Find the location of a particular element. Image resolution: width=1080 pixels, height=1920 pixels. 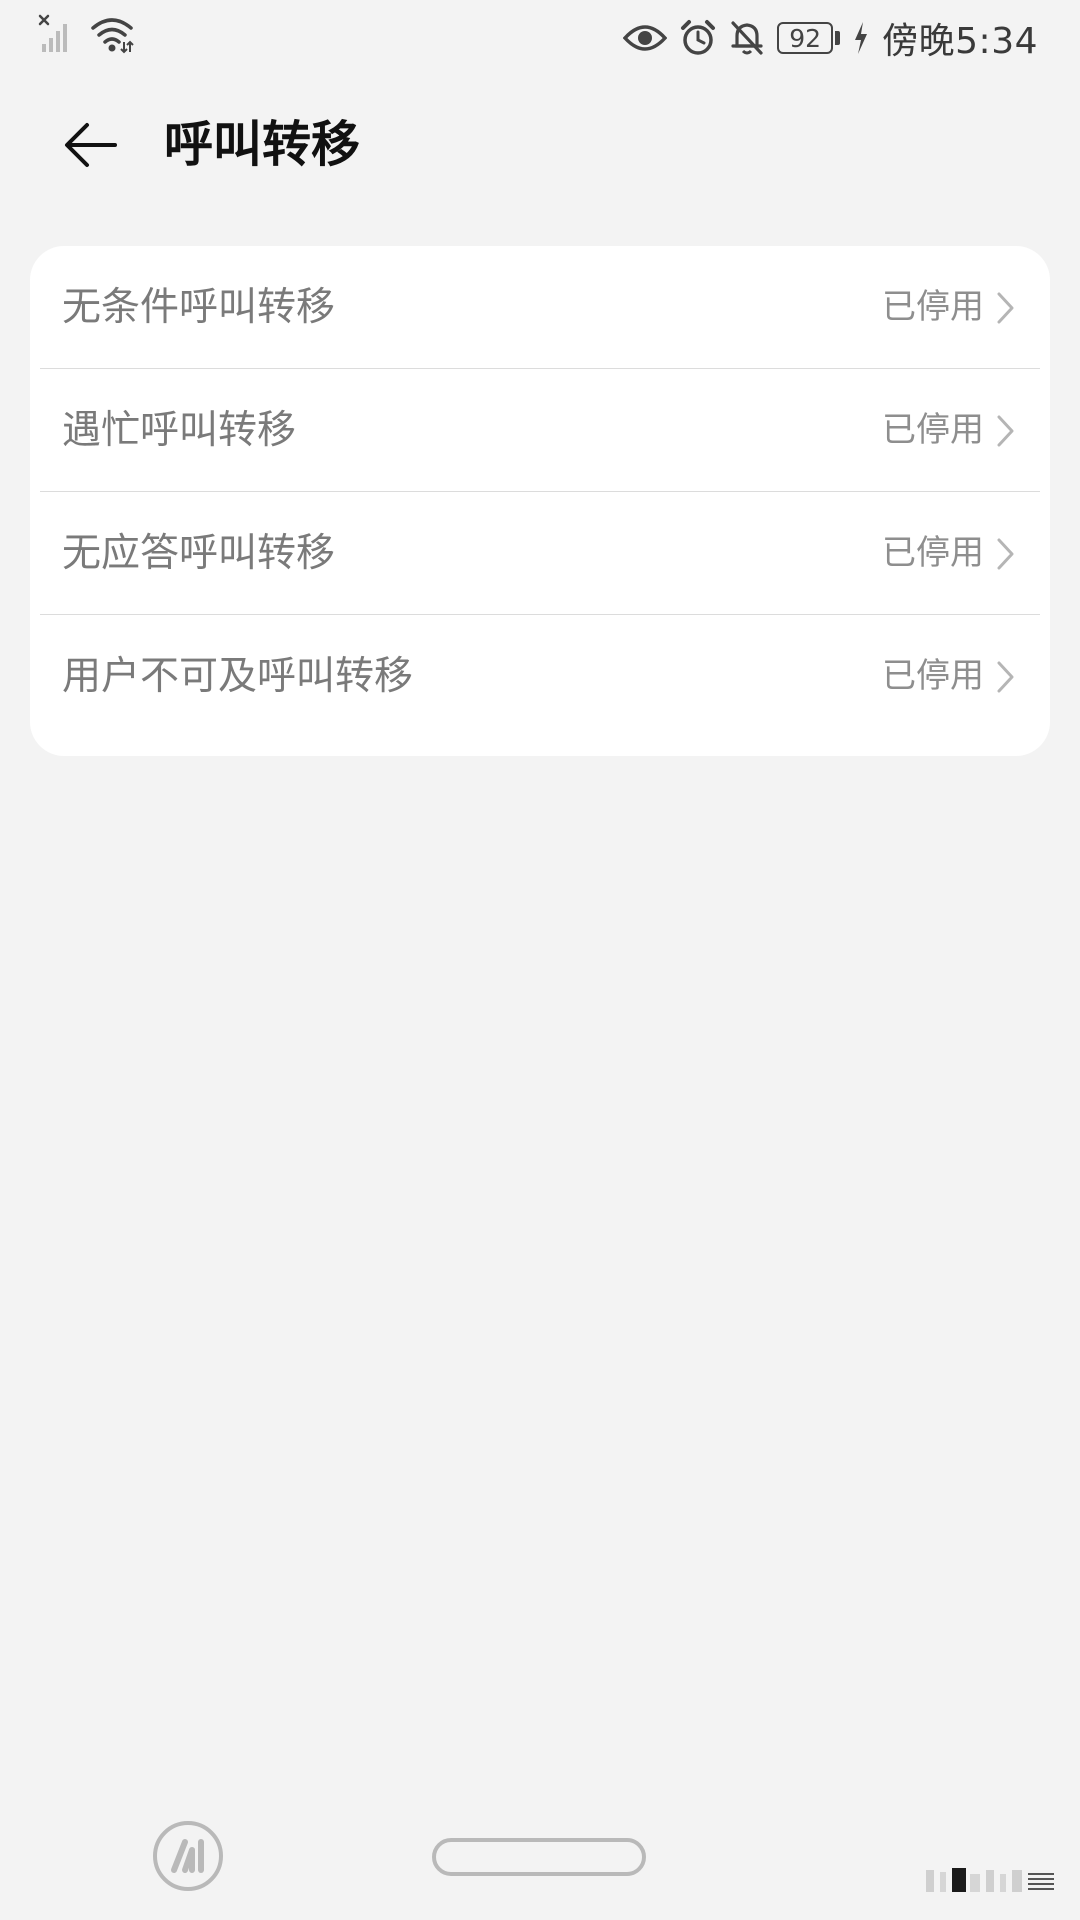

setting-label: 无应答呼叫转移 is located at coordinates (199, 553).